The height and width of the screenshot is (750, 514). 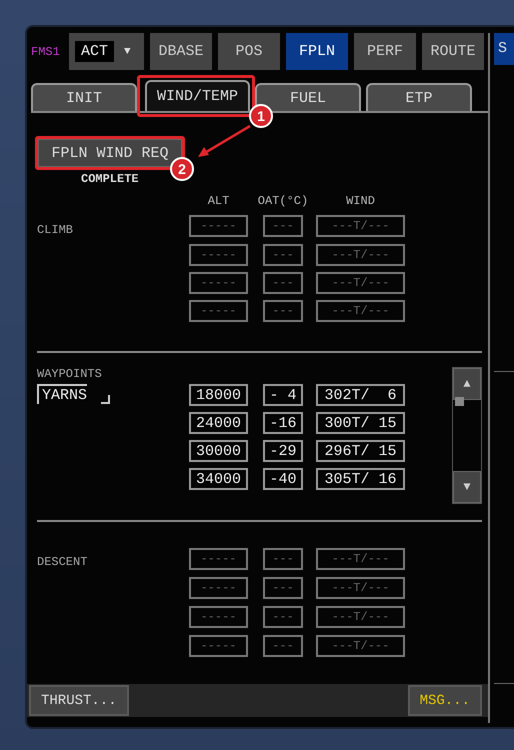 I want to click on unit-label: FMS1, so click(x=46, y=51).